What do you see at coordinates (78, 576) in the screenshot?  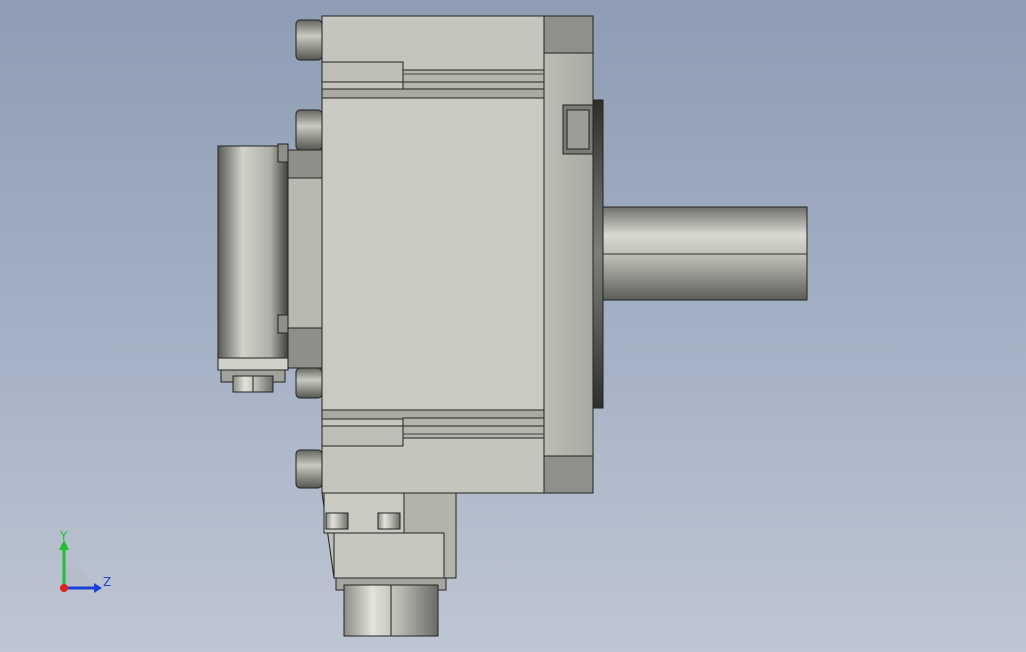 I see `triad-plane-arc` at bounding box center [78, 576].